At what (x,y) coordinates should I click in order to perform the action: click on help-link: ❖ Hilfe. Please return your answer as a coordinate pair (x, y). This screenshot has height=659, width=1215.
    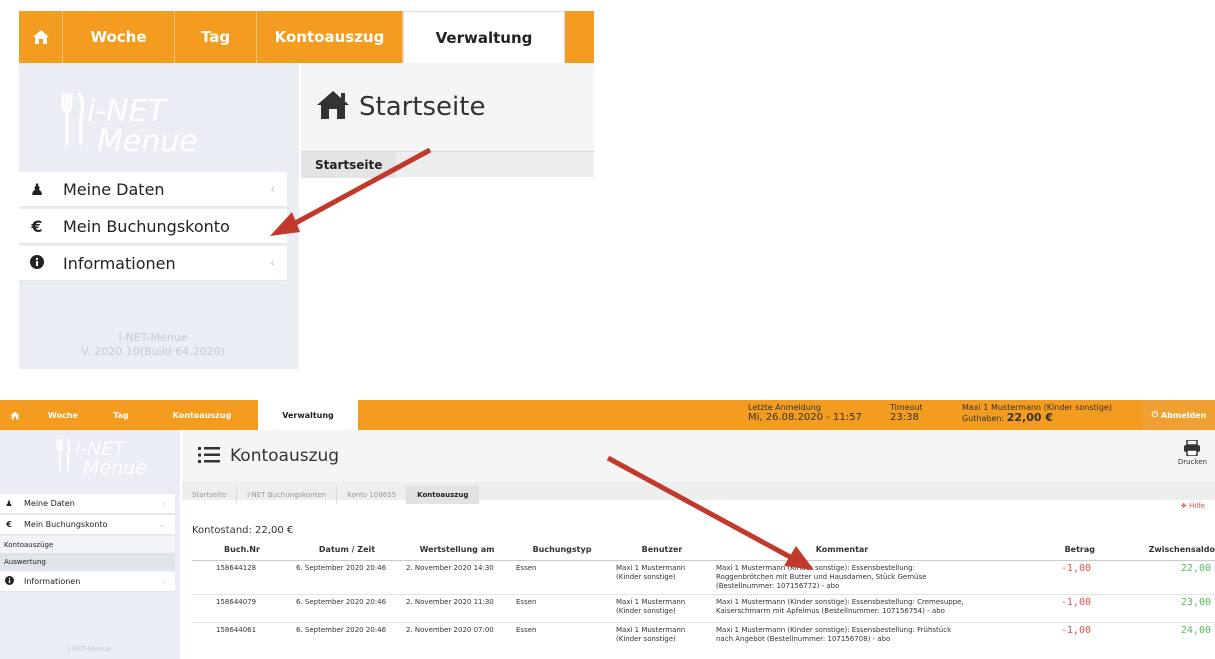
    Looking at the image, I should click on (1193, 506).